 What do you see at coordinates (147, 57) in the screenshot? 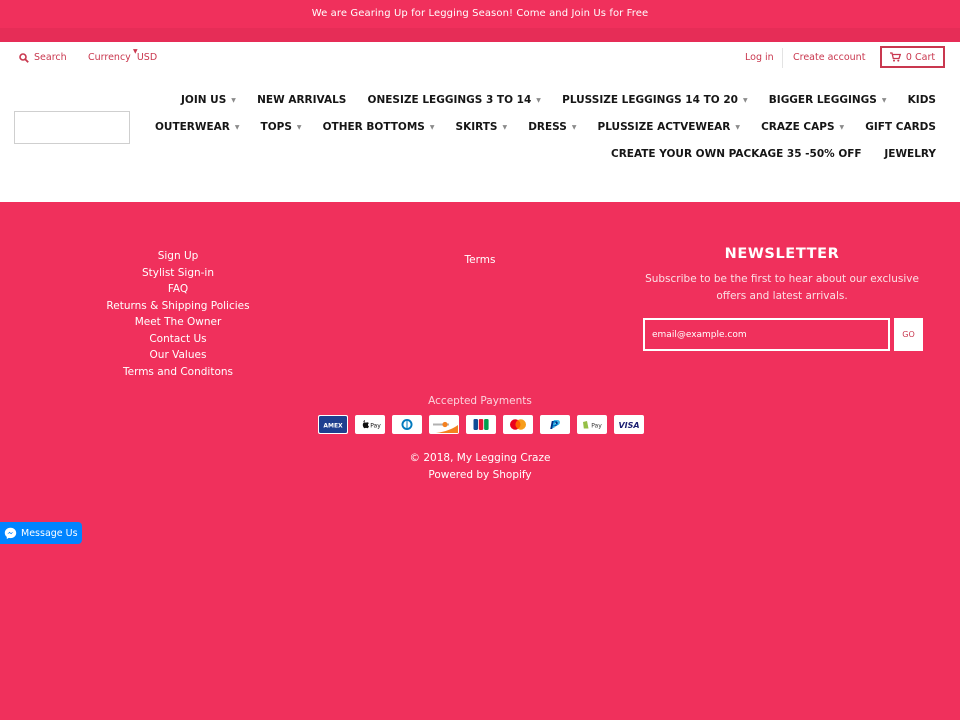
I see `currency-value: USD` at bounding box center [147, 57].